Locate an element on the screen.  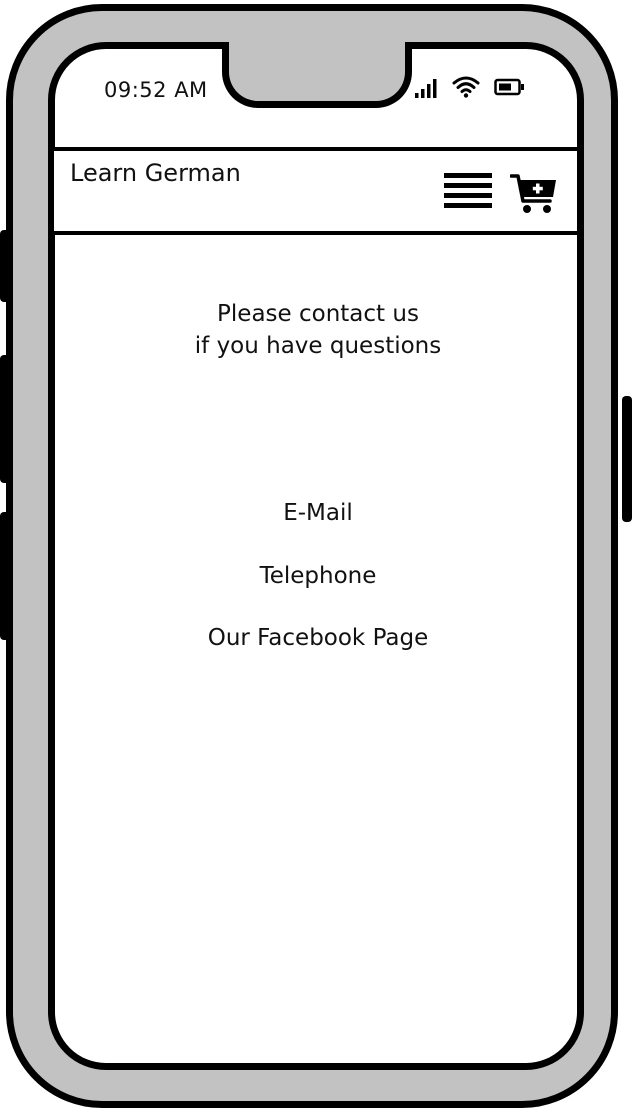
battery-icon is located at coordinates (509, 87).